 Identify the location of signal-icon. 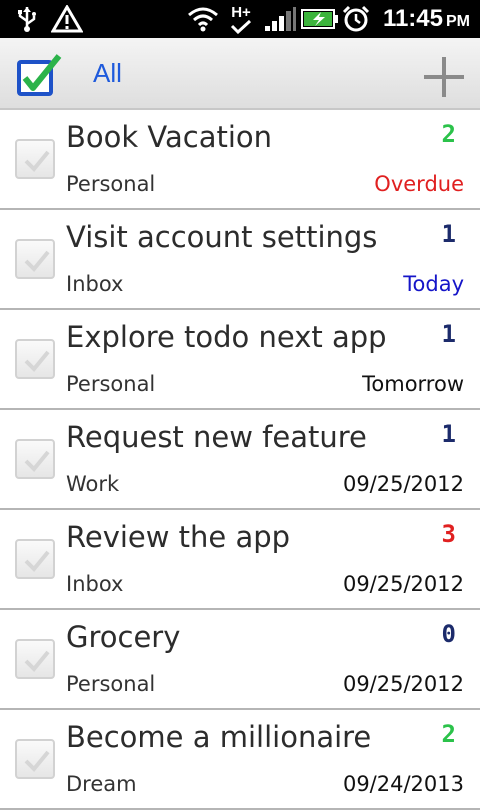
(280, 19).